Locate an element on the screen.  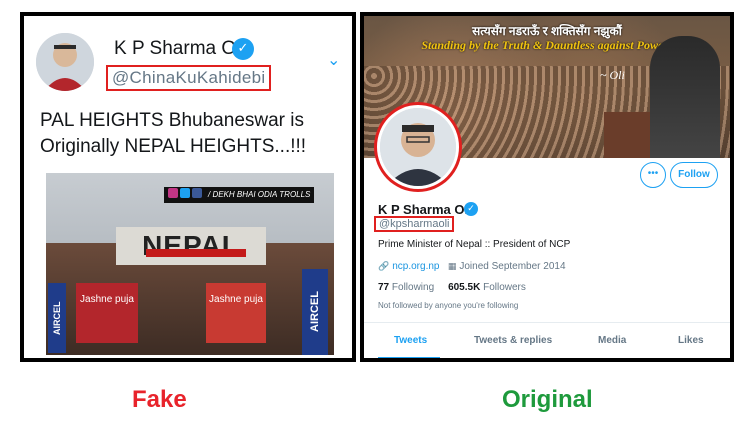
followers-stat: 605.5K Followers is located at coordinates (487, 287).